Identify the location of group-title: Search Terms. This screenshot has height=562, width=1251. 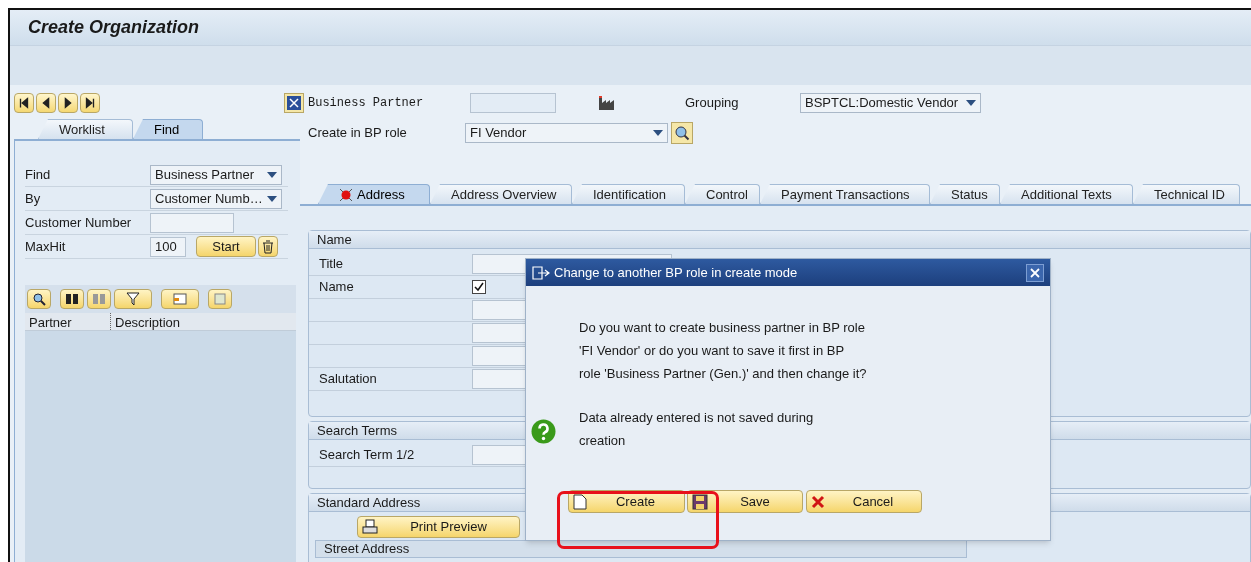
(357, 430).